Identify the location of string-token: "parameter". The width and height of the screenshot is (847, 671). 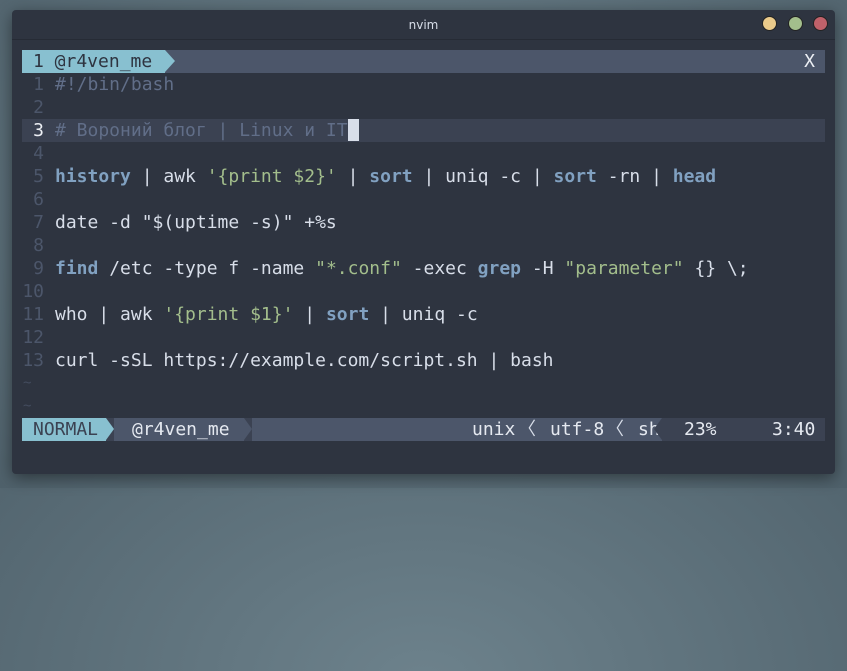
(624, 268).